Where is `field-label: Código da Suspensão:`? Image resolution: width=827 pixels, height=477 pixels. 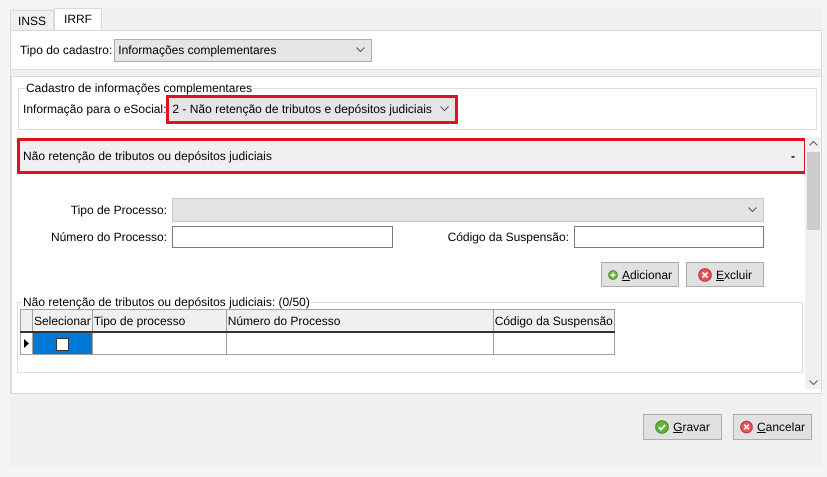 field-label: Código da Suspensão: is located at coordinates (507, 237).